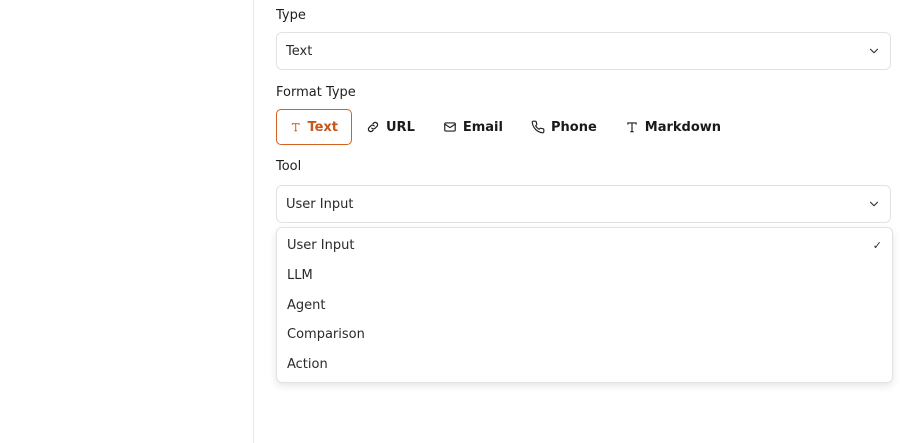 The width and height of the screenshot is (907, 443). I want to click on check-icon: ✓, so click(877, 246).